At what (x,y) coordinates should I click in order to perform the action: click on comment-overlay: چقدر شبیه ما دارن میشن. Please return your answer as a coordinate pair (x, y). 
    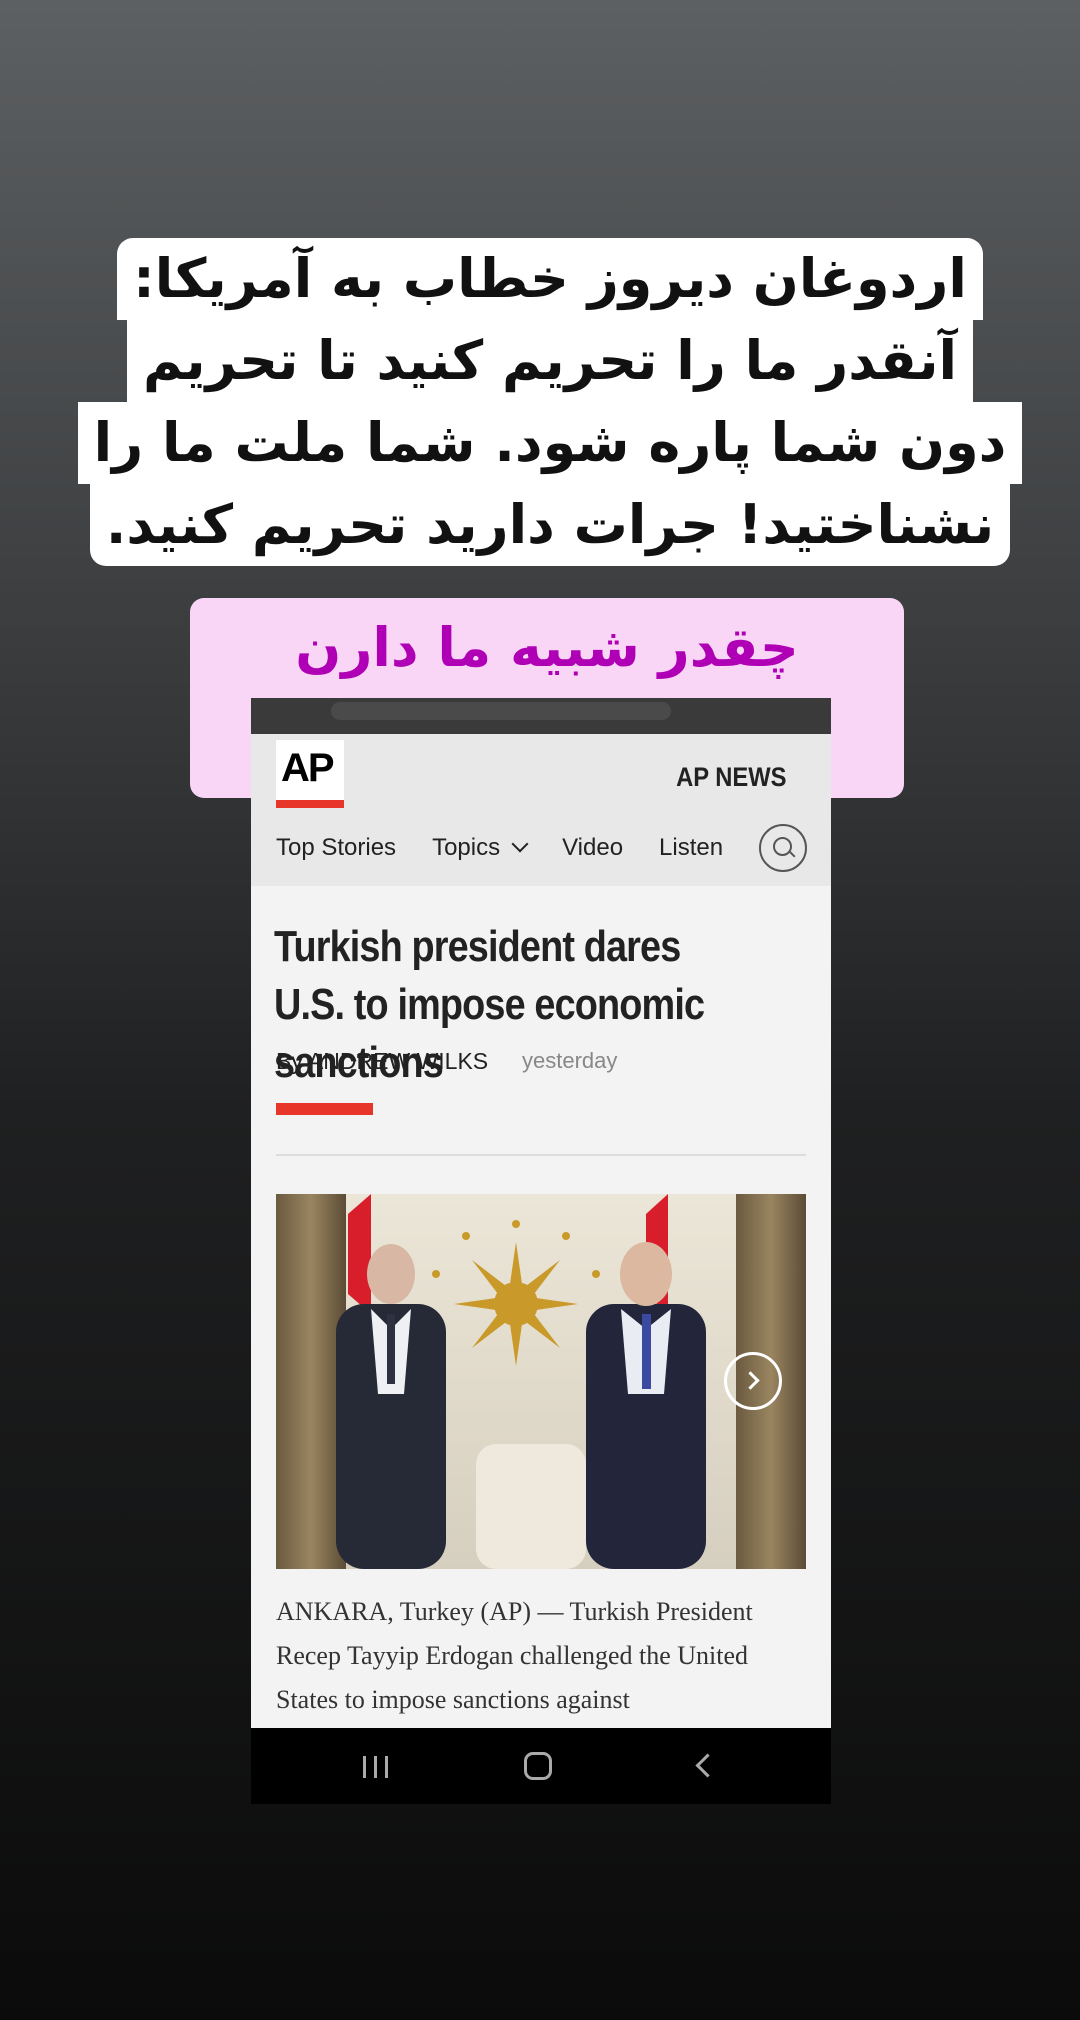
    Looking at the image, I should click on (547, 698).